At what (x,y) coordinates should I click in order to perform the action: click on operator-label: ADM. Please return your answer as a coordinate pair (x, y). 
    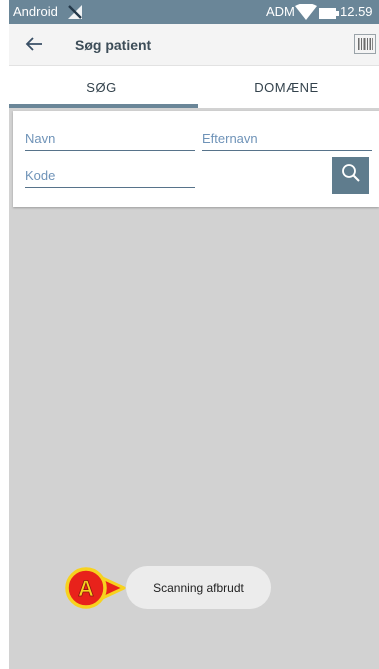
    Looking at the image, I should click on (280, 11).